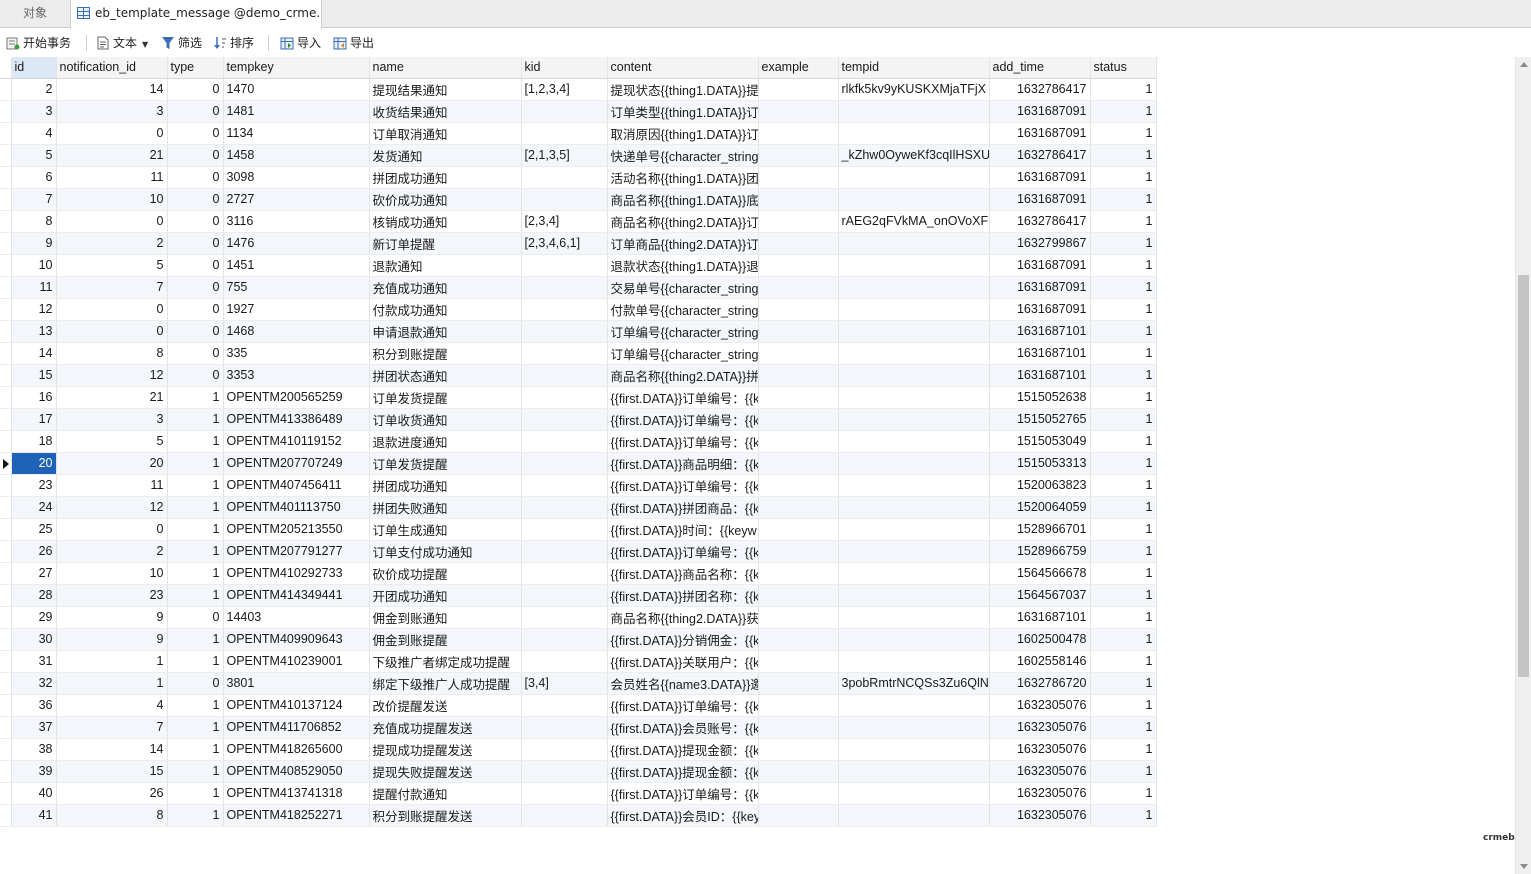  What do you see at coordinates (34, 243) in the screenshot?
I see `cell-id: 9` at bounding box center [34, 243].